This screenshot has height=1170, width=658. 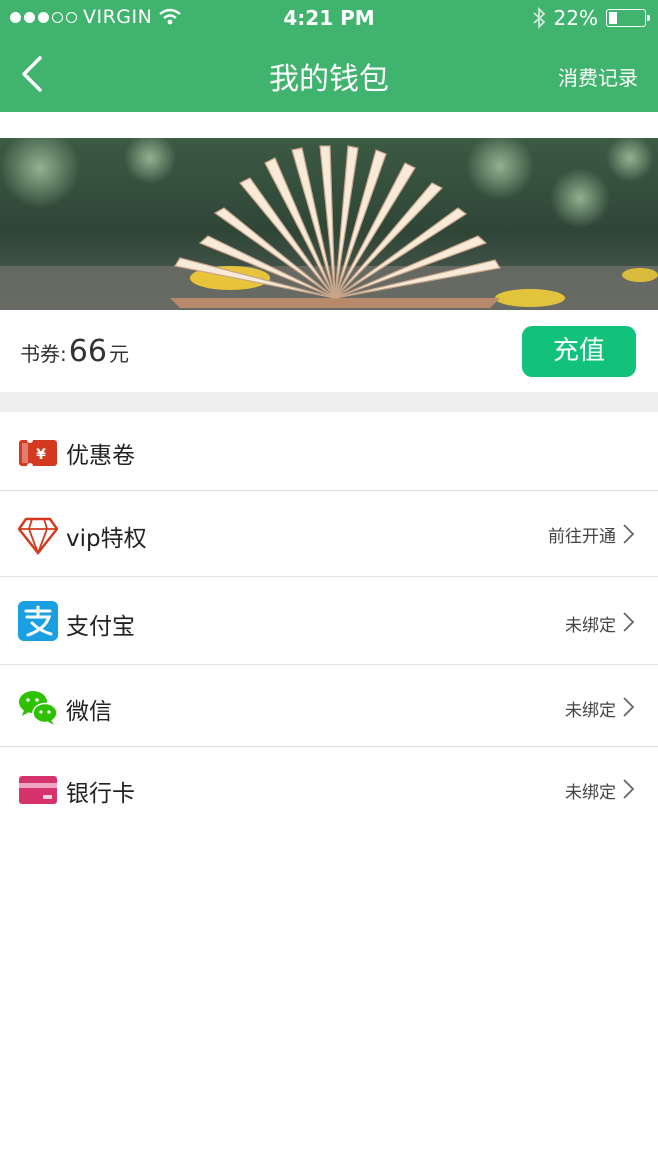 I want to click on menu-item-status: 前往开通, so click(x=582, y=537).